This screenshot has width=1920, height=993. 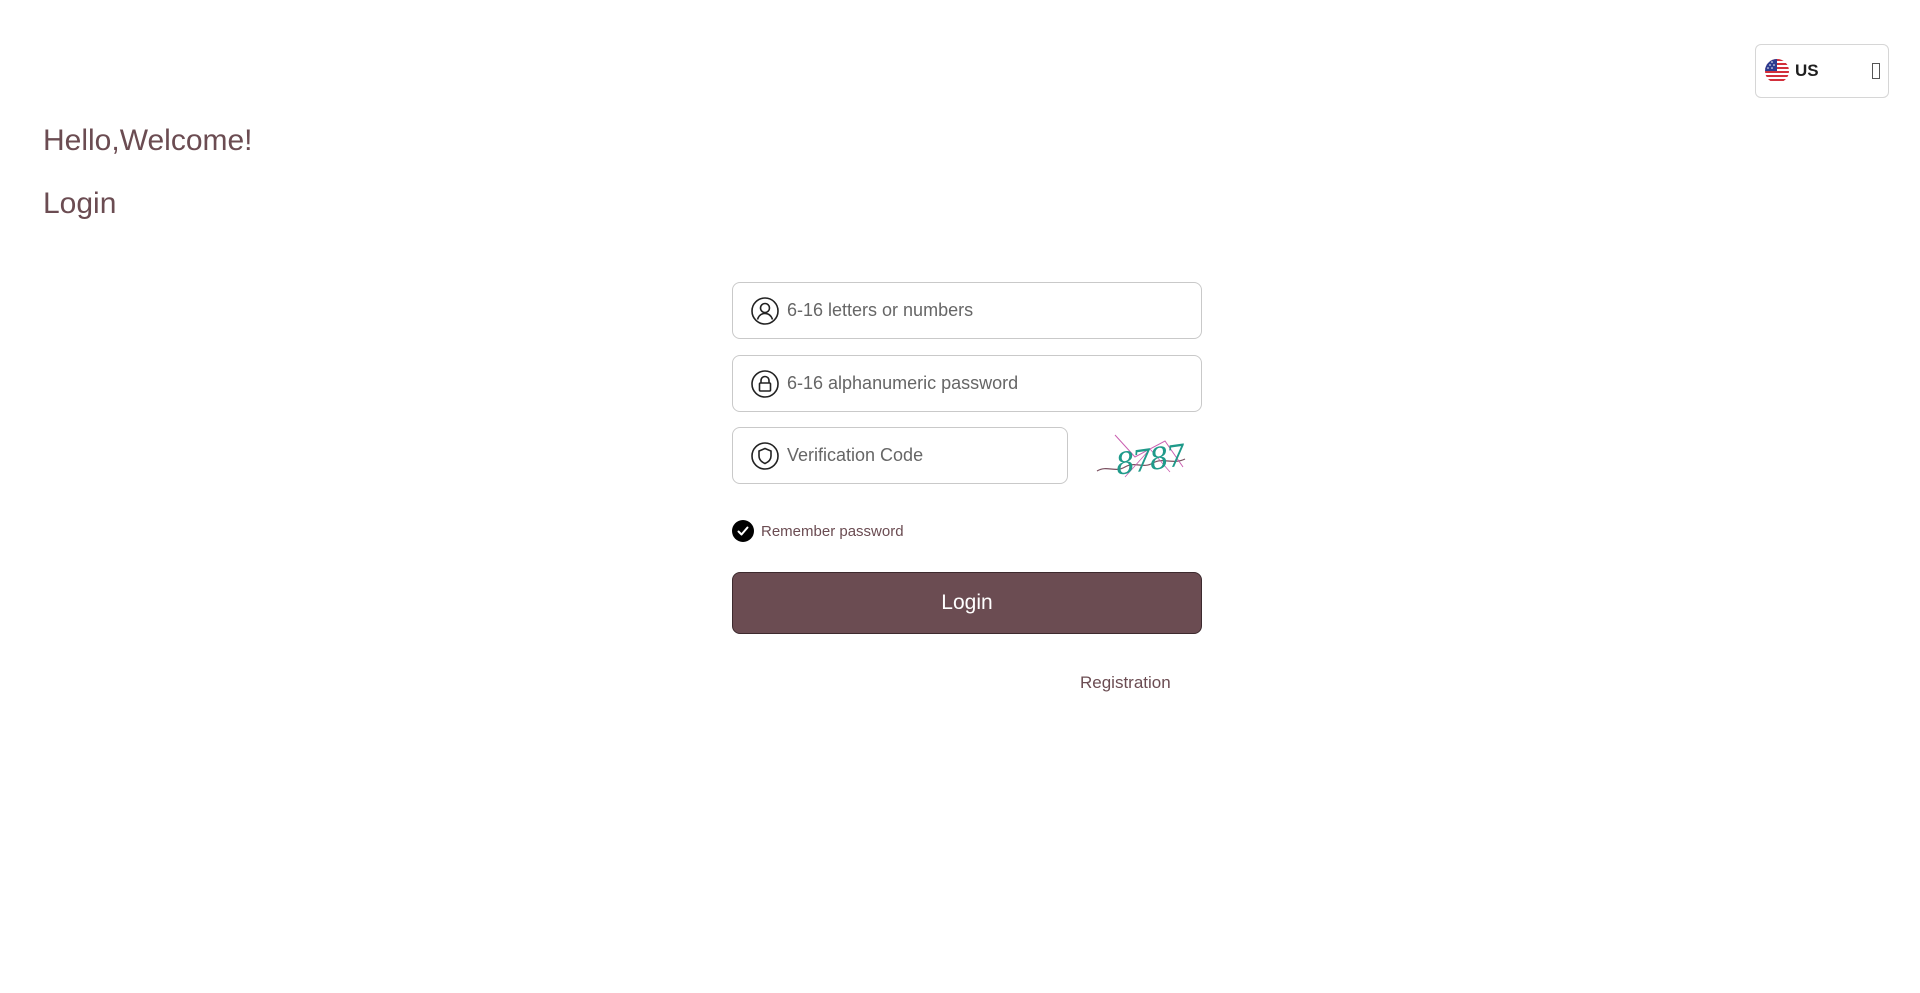 I want to click on remember-password-label: Remember password, so click(x=832, y=531).